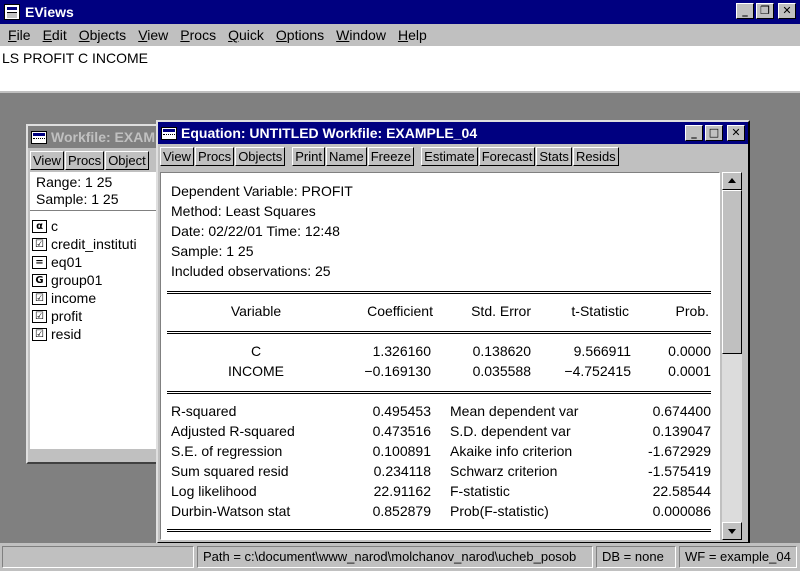 This screenshot has height=571, width=800. I want to click on eviews-app-icon, so click(12, 12).